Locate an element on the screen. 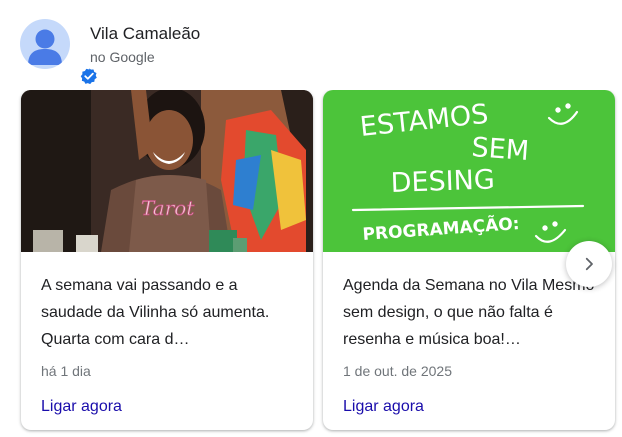 The width and height of the screenshot is (622, 437). post-date: 1 de out. de 2025 is located at coordinates (397, 371).